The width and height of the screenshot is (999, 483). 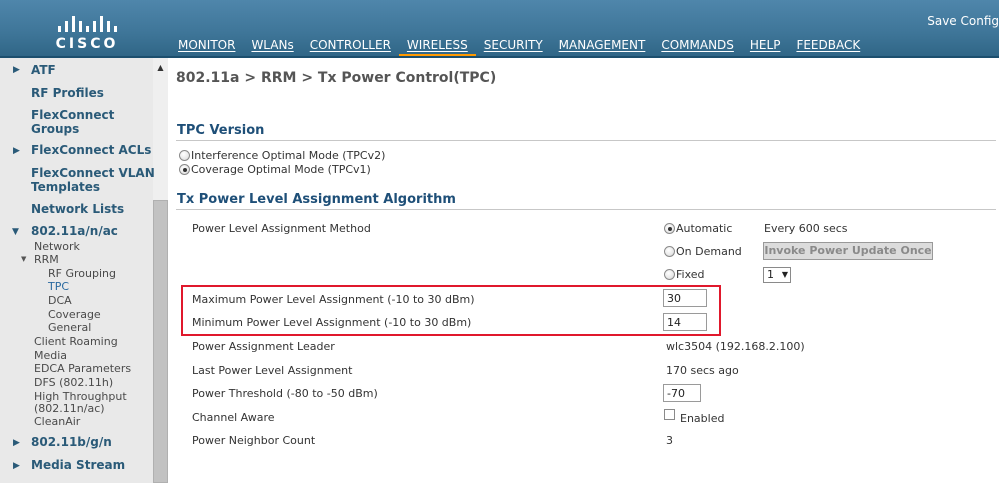 What do you see at coordinates (777, 275) in the screenshot?
I see `fixed-level-select: 1 ▼` at bounding box center [777, 275].